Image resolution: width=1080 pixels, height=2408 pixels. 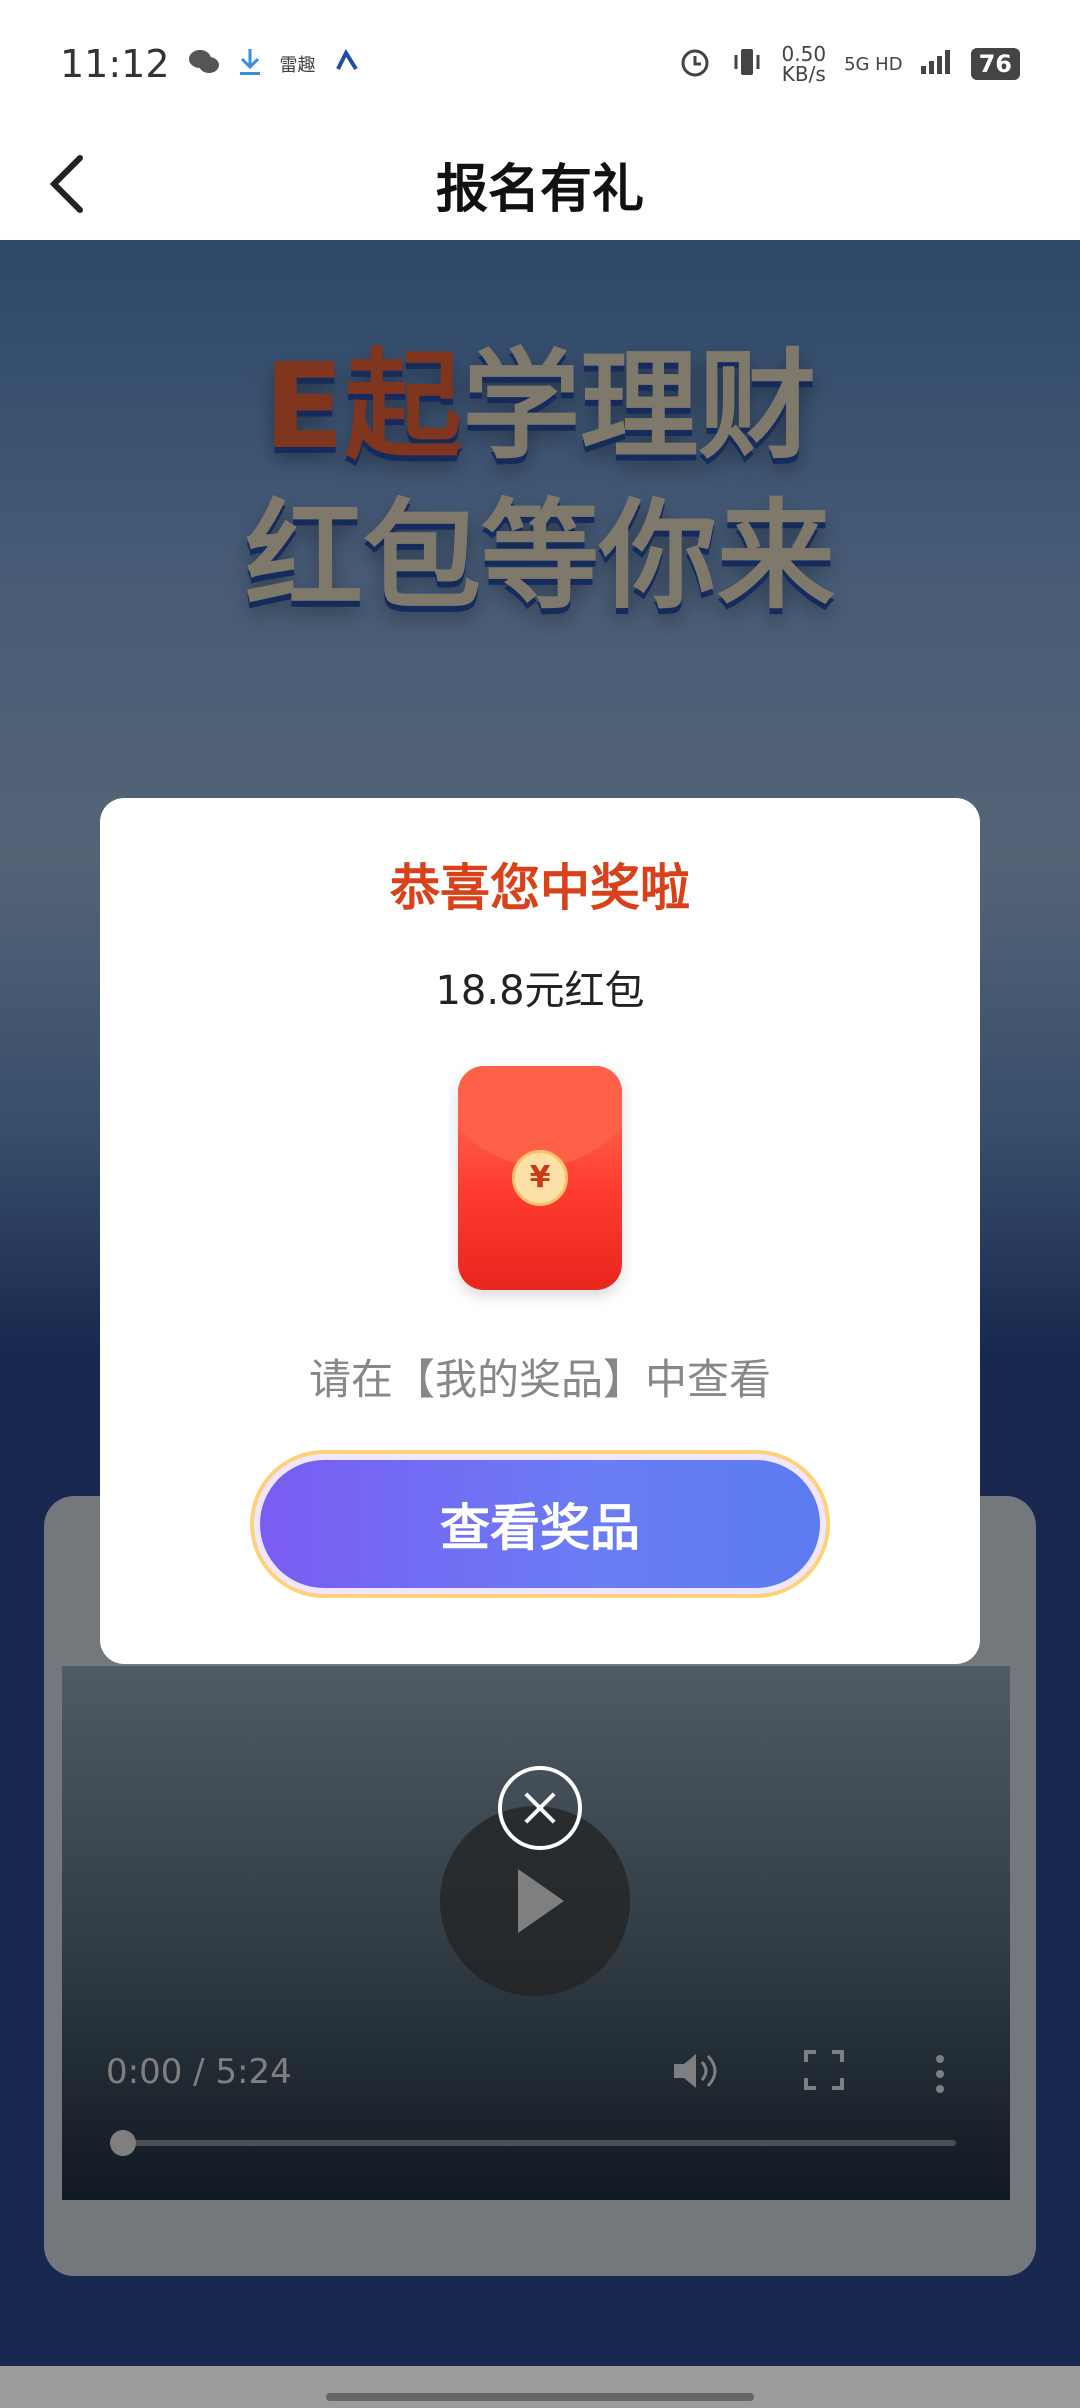 What do you see at coordinates (539, 189) in the screenshot?
I see `page-title: 报名有礼` at bounding box center [539, 189].